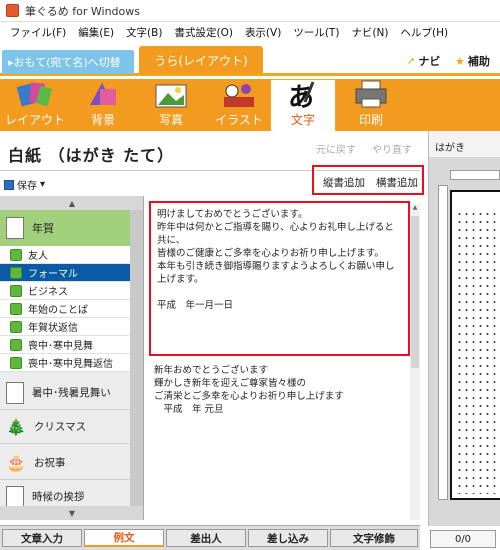  I want to click on help-label: 補助, so click(478, 61).